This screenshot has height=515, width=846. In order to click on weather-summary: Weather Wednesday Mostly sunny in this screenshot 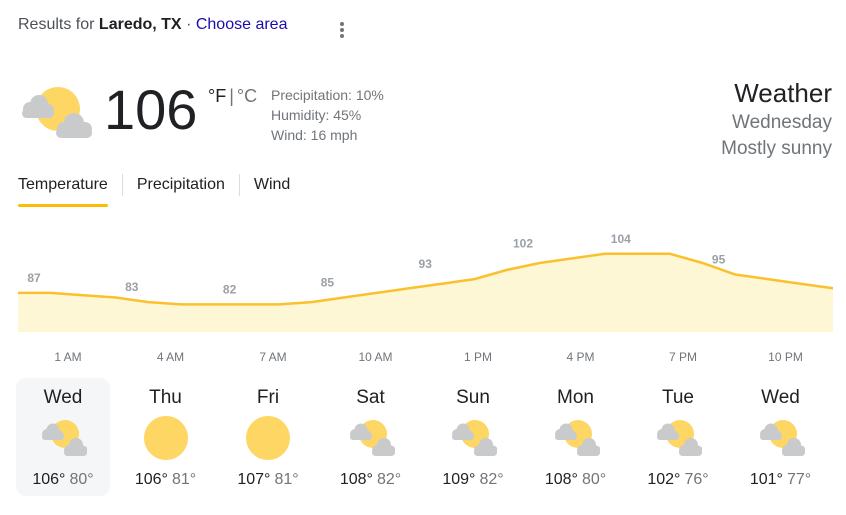, I will do `click(776, 119)`.